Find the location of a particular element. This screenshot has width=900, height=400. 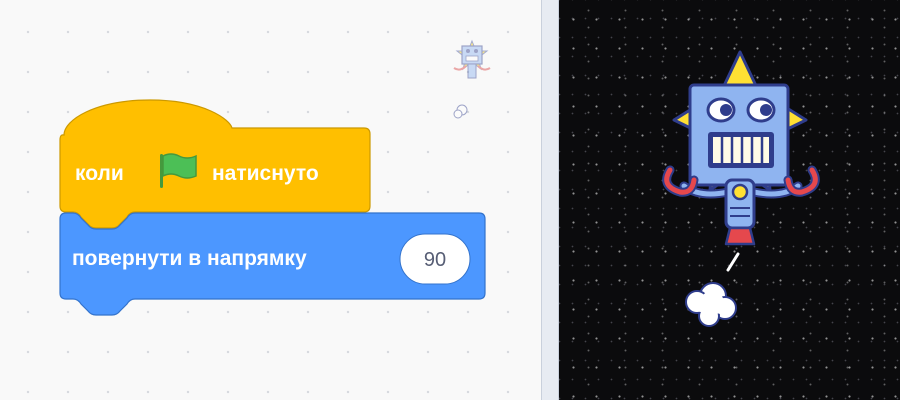

direction-input: 90 is located at coordinates (435, 259).